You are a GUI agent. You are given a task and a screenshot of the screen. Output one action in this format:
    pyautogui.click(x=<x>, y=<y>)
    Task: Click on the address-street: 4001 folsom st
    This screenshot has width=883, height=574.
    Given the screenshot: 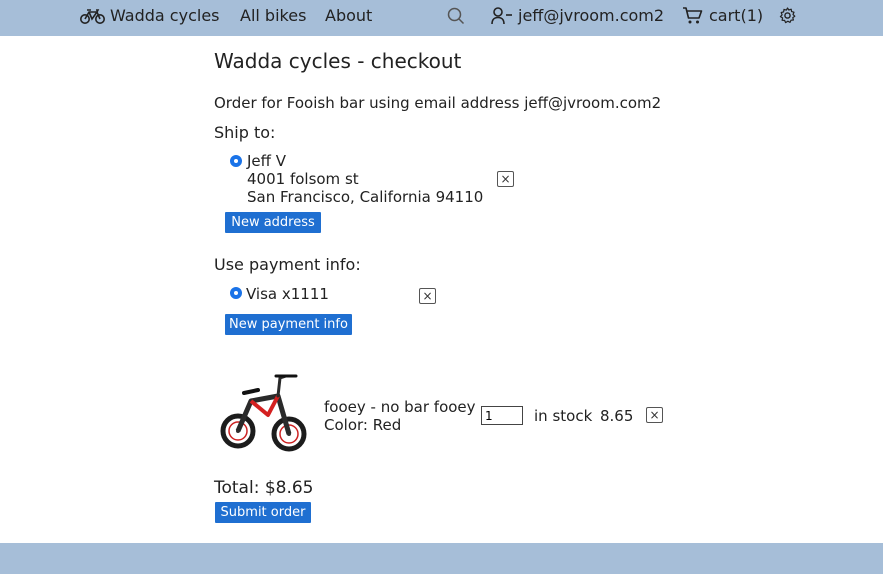 What is the action you would take?
    pyautogui.click(x=303, y=179)
    